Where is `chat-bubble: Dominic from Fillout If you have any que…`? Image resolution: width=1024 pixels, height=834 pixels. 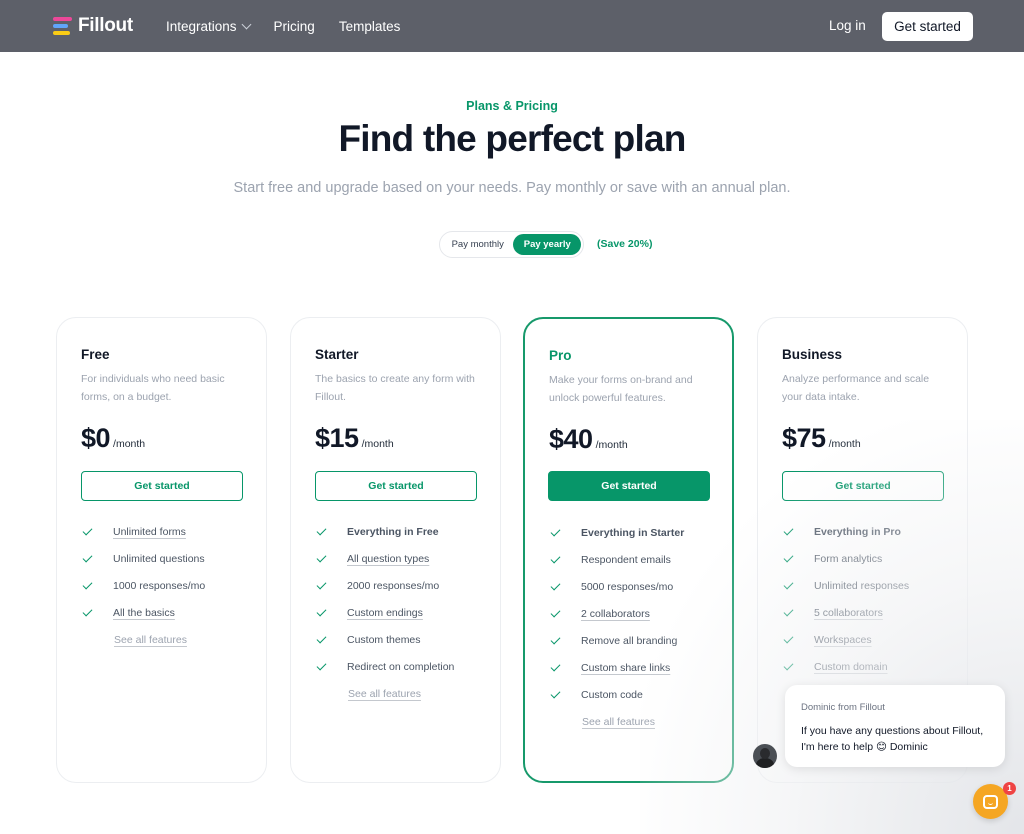 chat-bubble: Dominic from Fillout If you have any que… is located at coordinates (895, 726).